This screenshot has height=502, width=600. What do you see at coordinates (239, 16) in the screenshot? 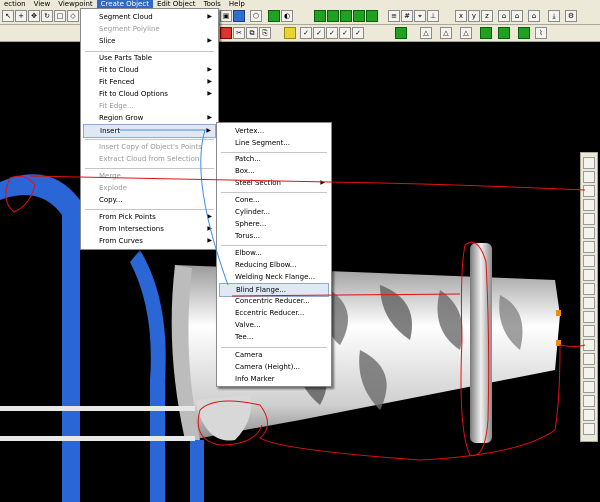
I see `view-top-icon` at bounding box center [239, 16].